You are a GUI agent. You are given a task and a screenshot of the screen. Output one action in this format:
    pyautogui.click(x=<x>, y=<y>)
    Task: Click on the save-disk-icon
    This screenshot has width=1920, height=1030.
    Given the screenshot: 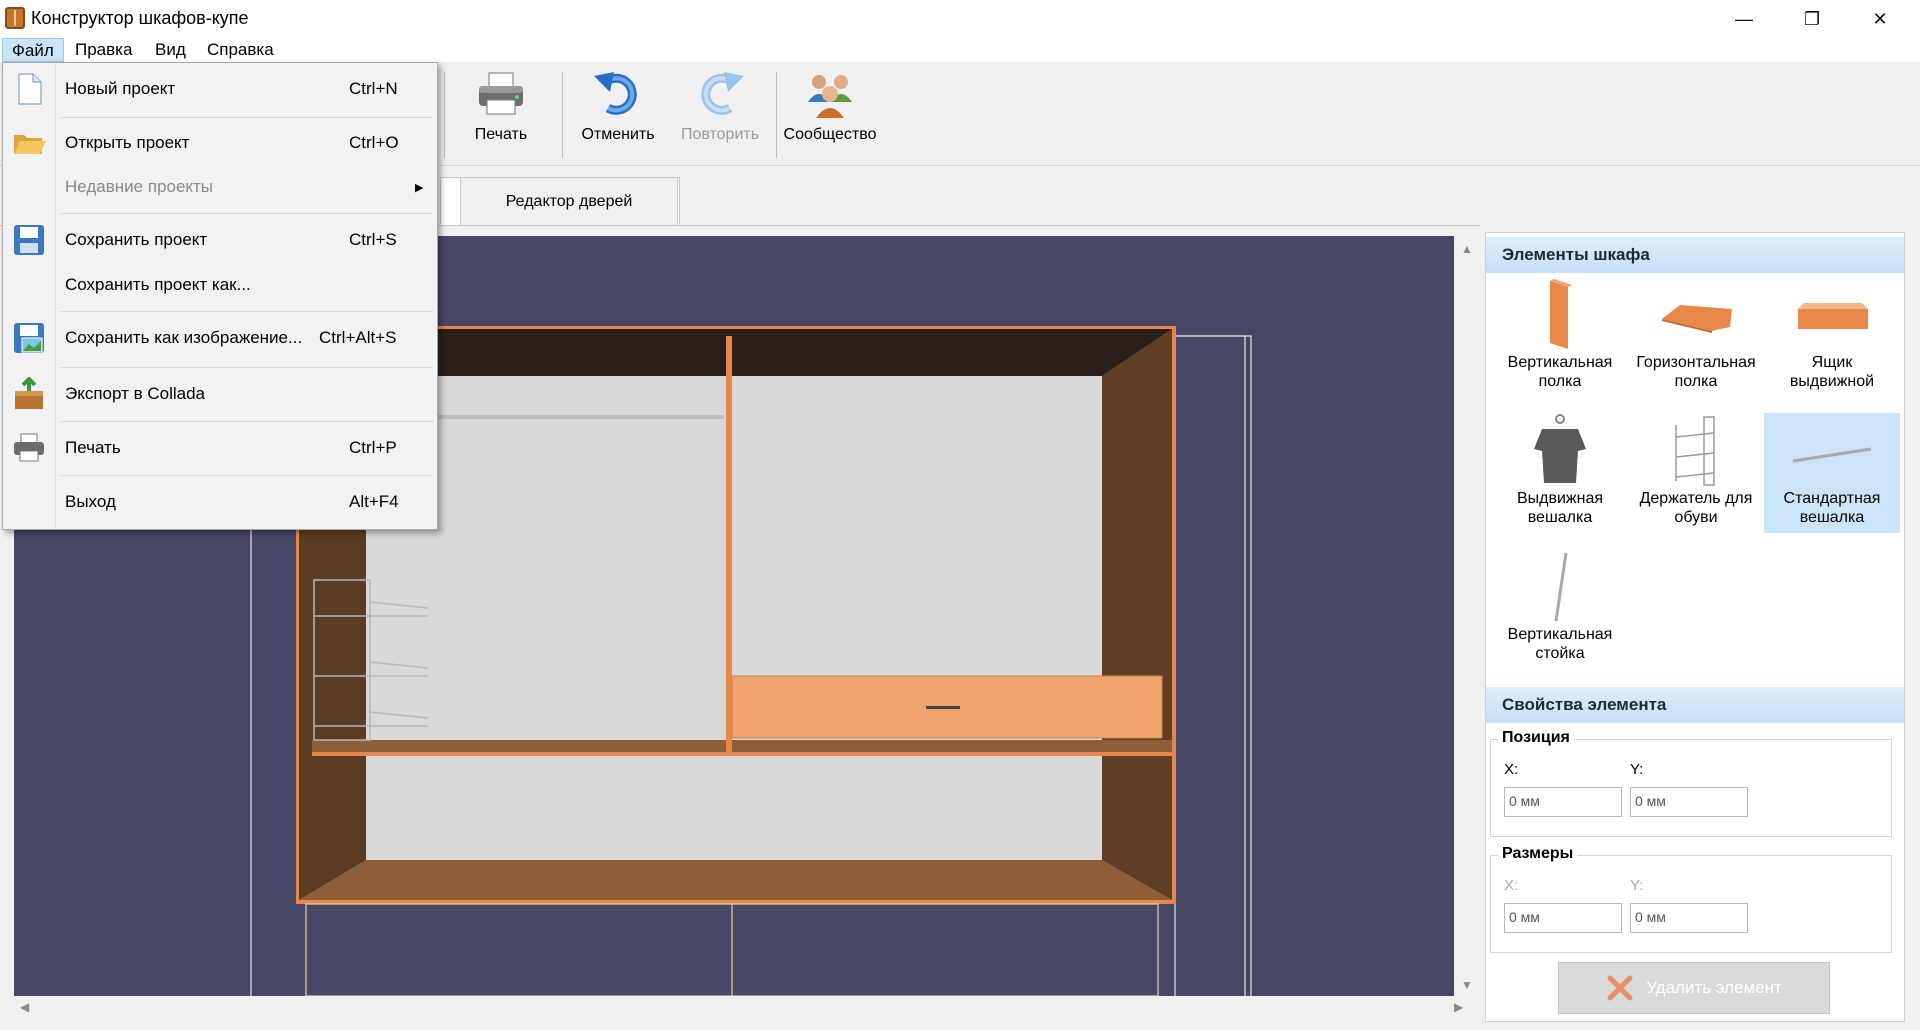 What is the action you would take?
    pyautogui.click(x=29, y=240)
    